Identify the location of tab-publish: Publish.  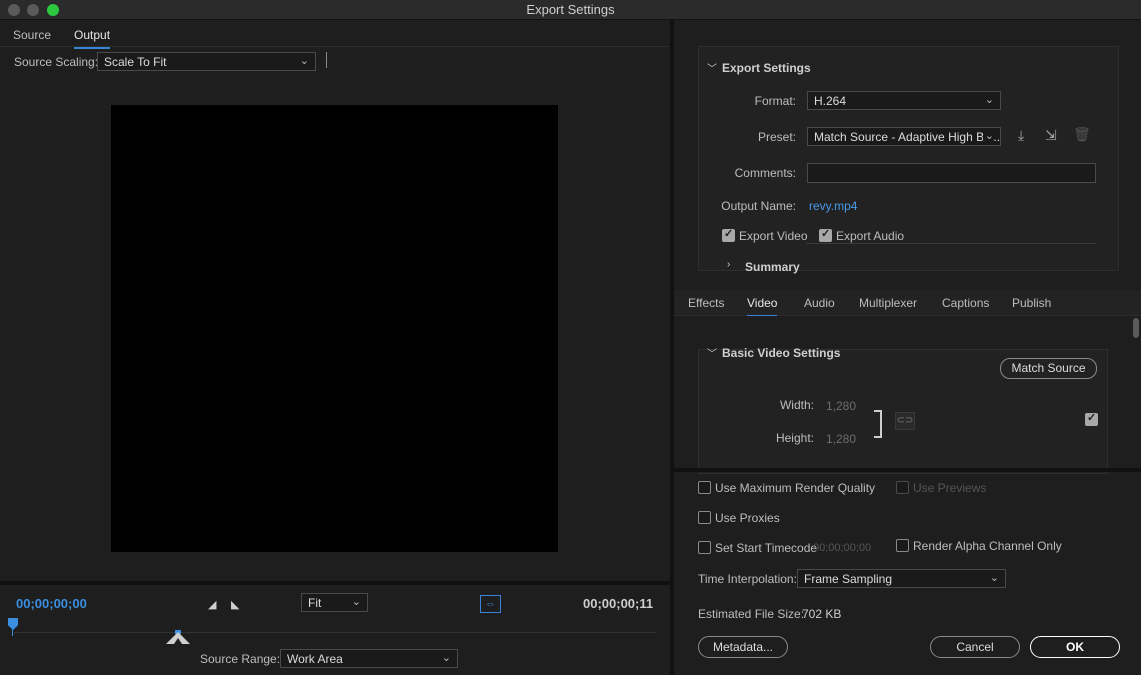
(1031, 303).